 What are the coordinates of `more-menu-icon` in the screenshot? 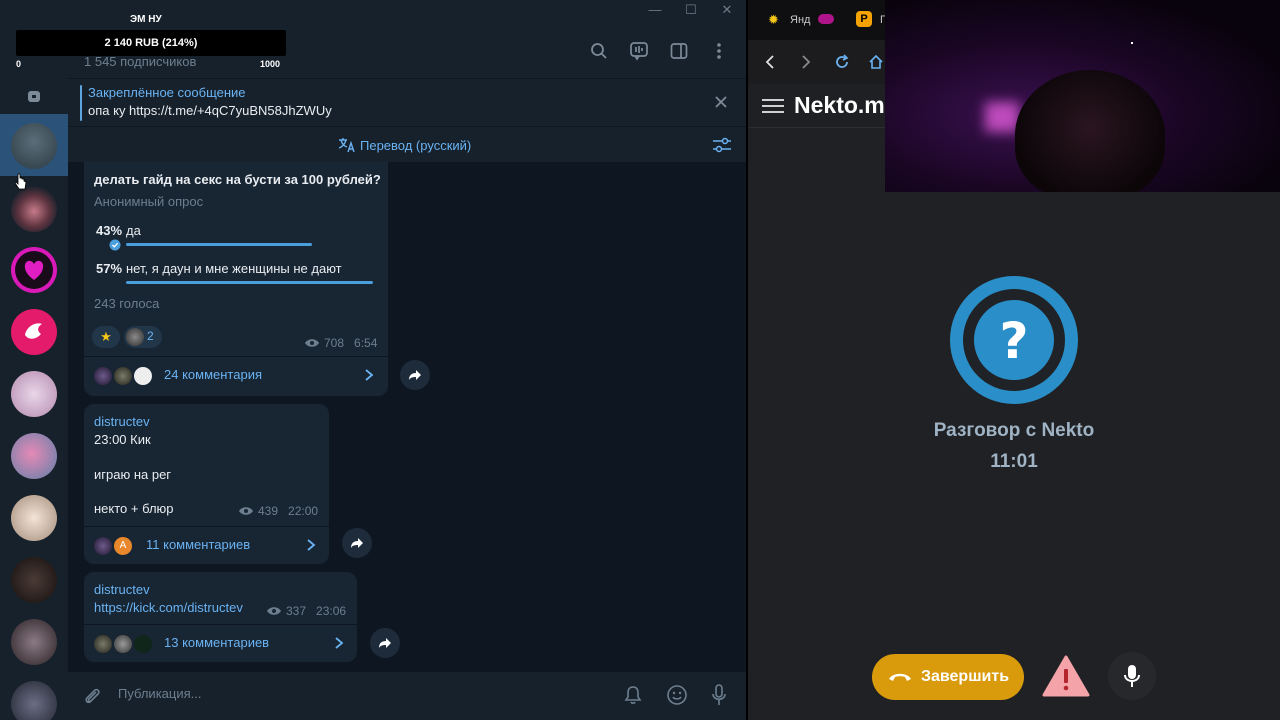 It's located at (719, 51).